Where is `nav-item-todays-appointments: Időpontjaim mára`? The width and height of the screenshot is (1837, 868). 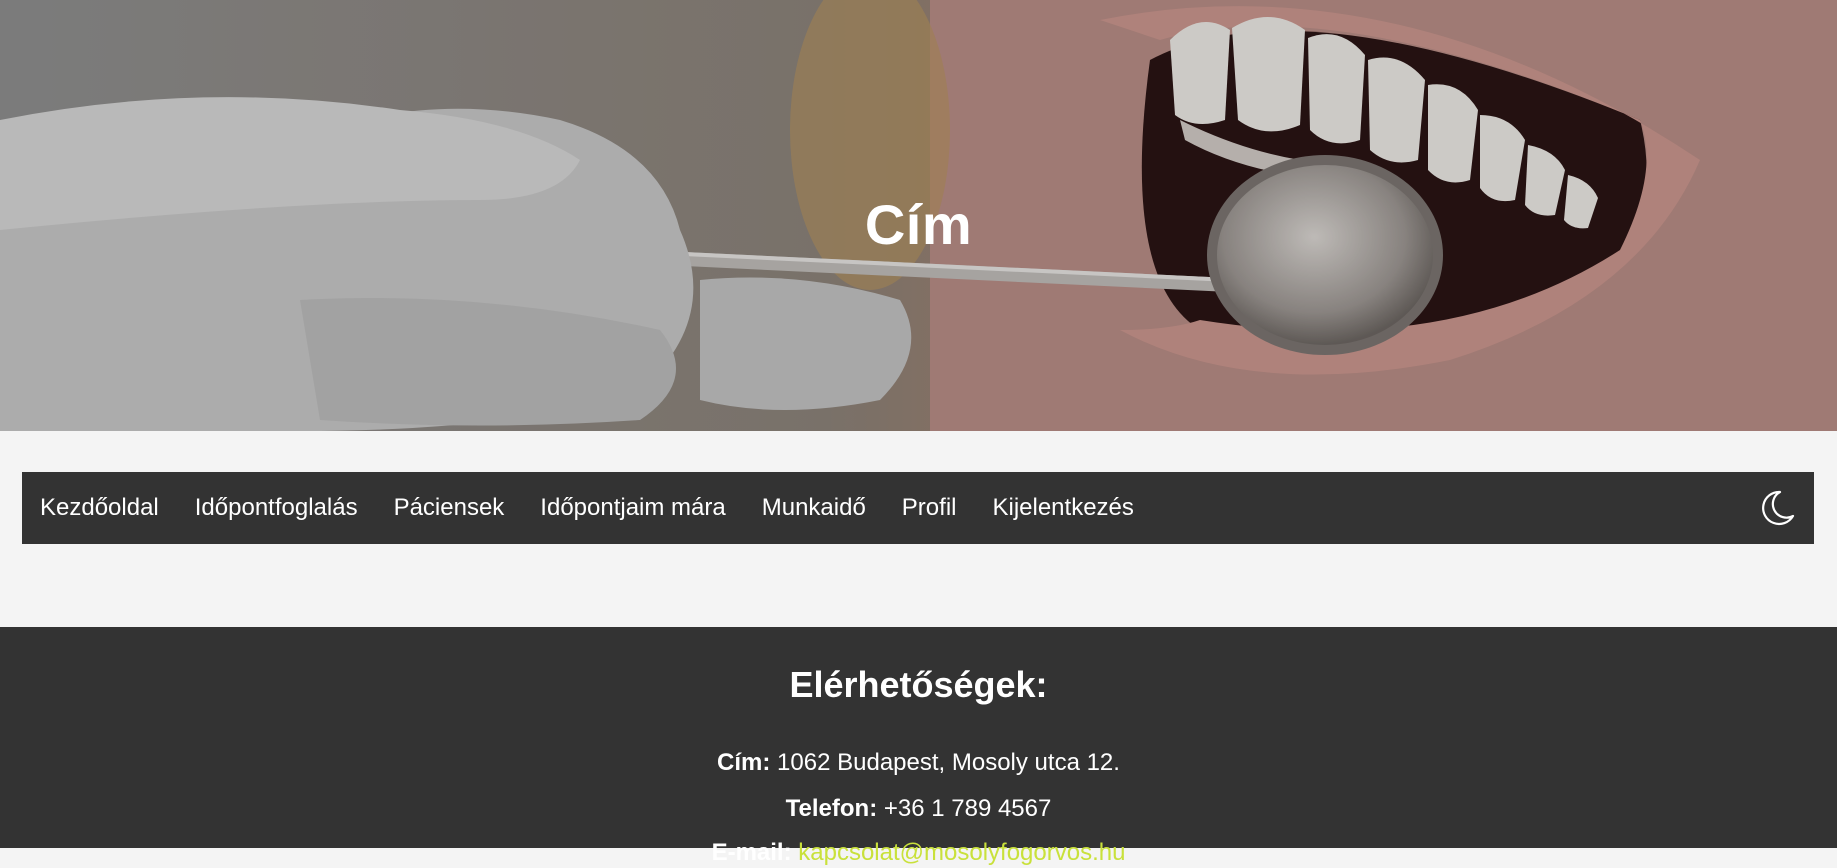 nav-item-todays-appointments: Időpontjaim mára is located at coordinates (632, 508).